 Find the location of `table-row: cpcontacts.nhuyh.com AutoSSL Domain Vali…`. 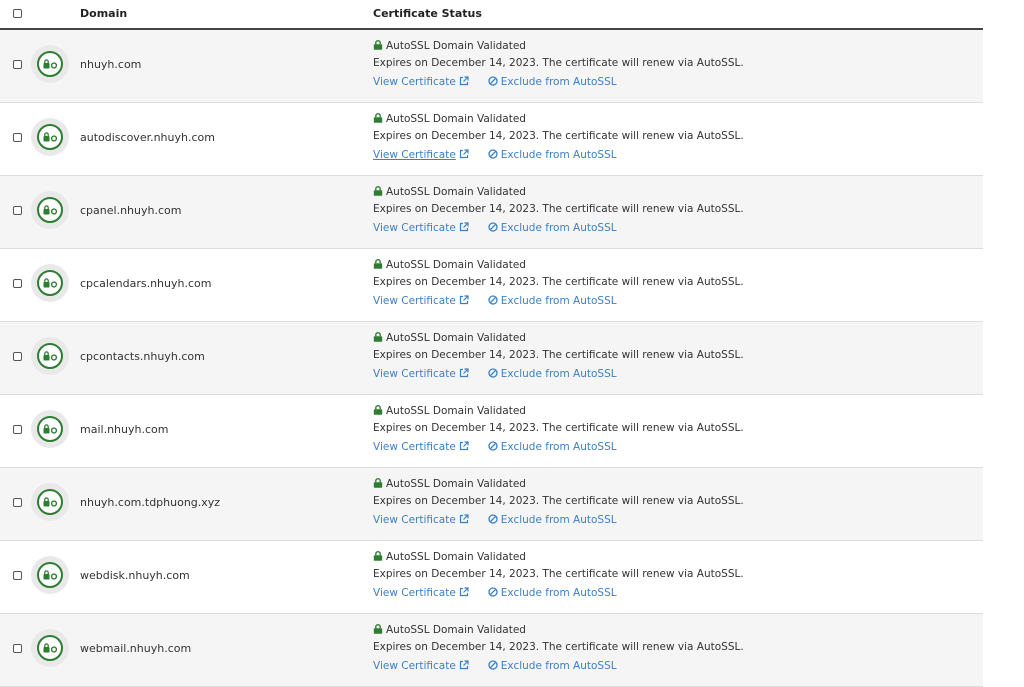

table-row: cpcontacts.nhuyh.com AutoSSL Domain Vali… is located at coordinates (491, 358).